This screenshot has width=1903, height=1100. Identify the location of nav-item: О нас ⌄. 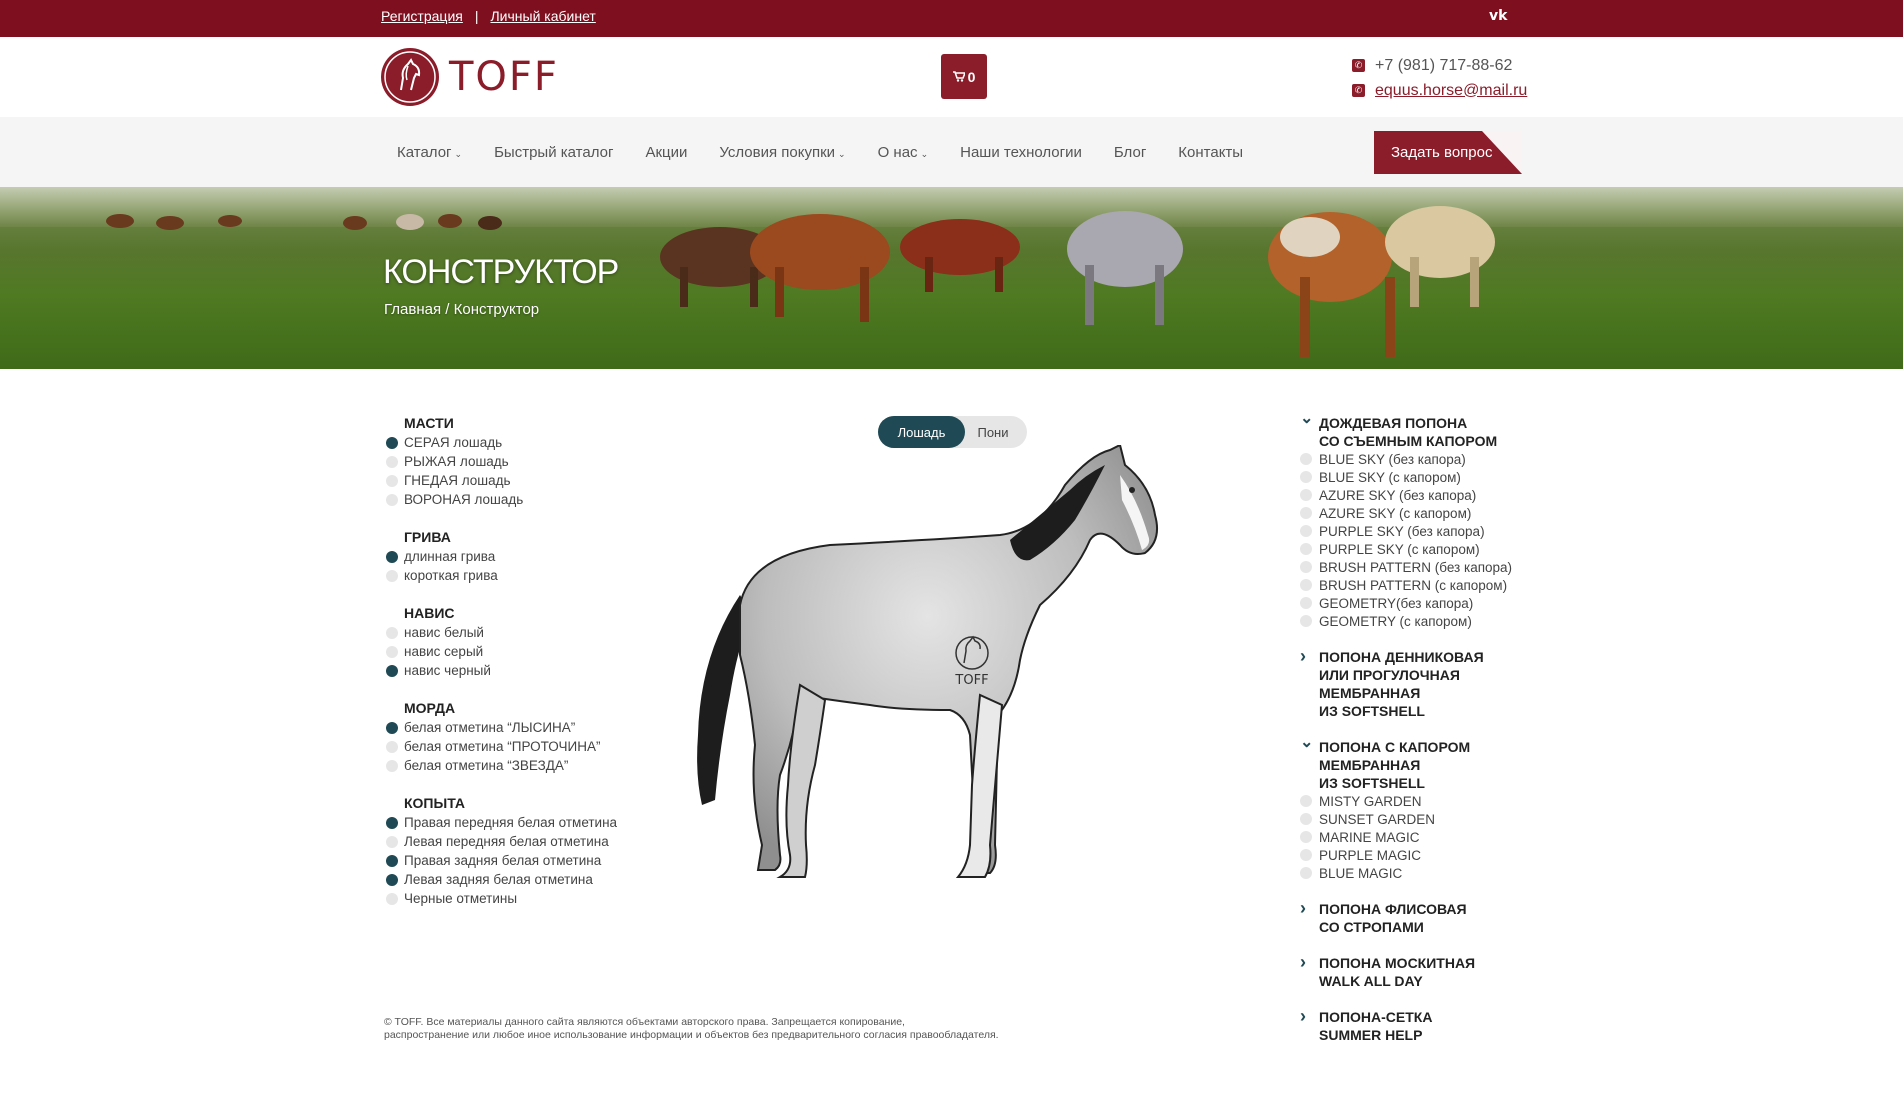
(903, 152).